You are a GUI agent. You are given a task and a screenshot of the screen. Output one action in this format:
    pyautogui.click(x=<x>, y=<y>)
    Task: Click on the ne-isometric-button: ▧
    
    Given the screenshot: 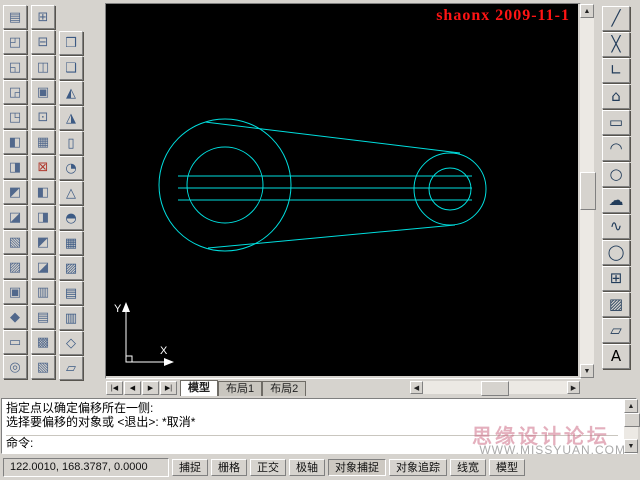 What is the action you would take?
    pyautogui.click(x=15, y=242)
    